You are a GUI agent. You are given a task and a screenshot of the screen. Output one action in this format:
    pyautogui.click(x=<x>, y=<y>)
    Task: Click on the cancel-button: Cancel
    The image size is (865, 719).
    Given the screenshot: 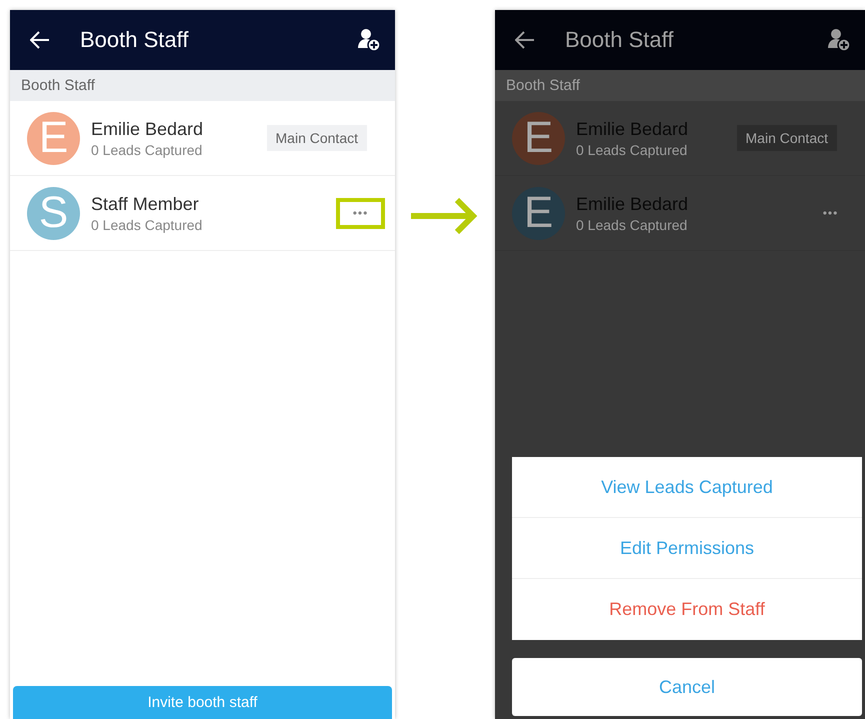 What is the action you would take?
    pyautogui.click(x=687, y=687)
    